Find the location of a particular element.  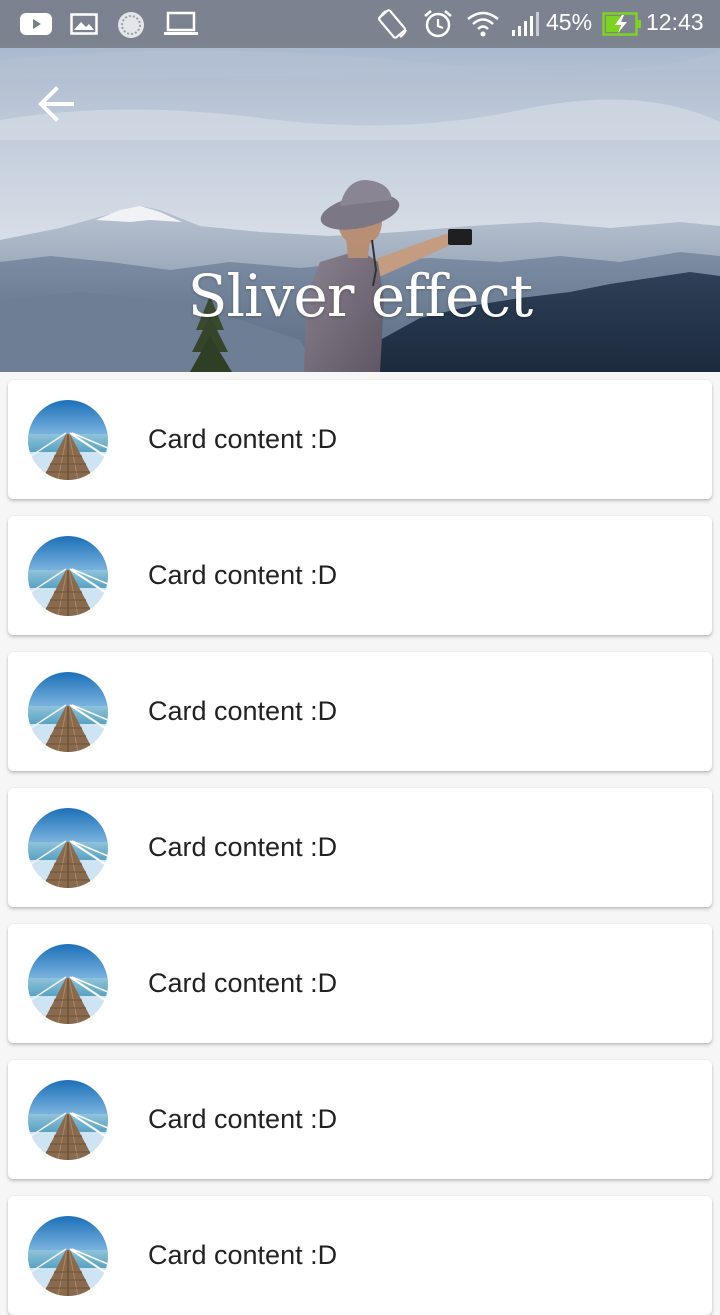

image-icon is located at coordinates (84, 24).